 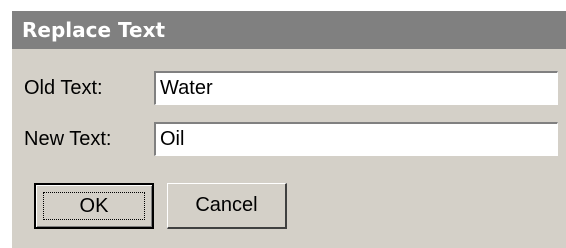 What do you see at coordinates (227, 206) in the screenshot?
I see `cancel-button: Cancel` at bounding box center [227, 206].